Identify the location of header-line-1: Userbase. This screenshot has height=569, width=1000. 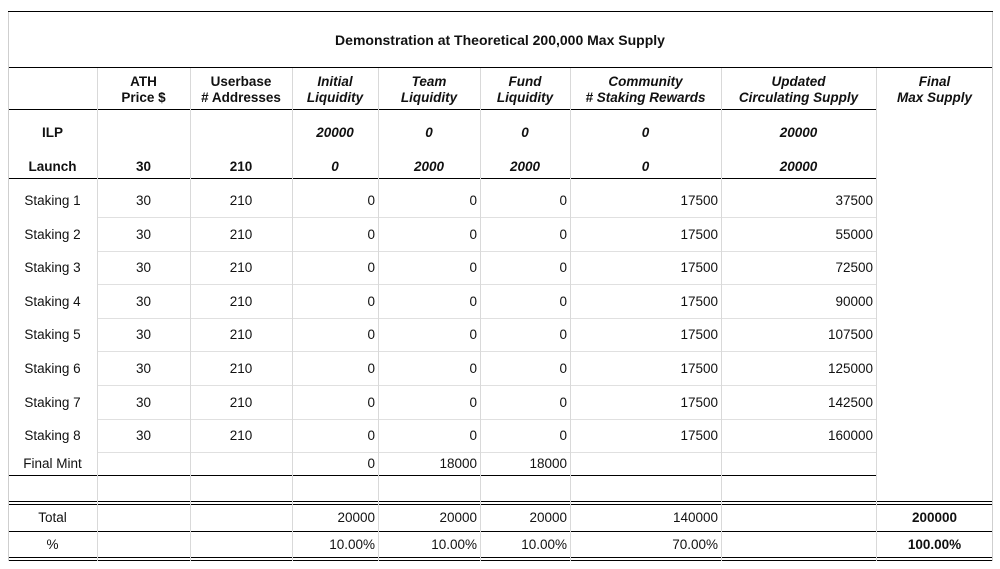
(241, 81).